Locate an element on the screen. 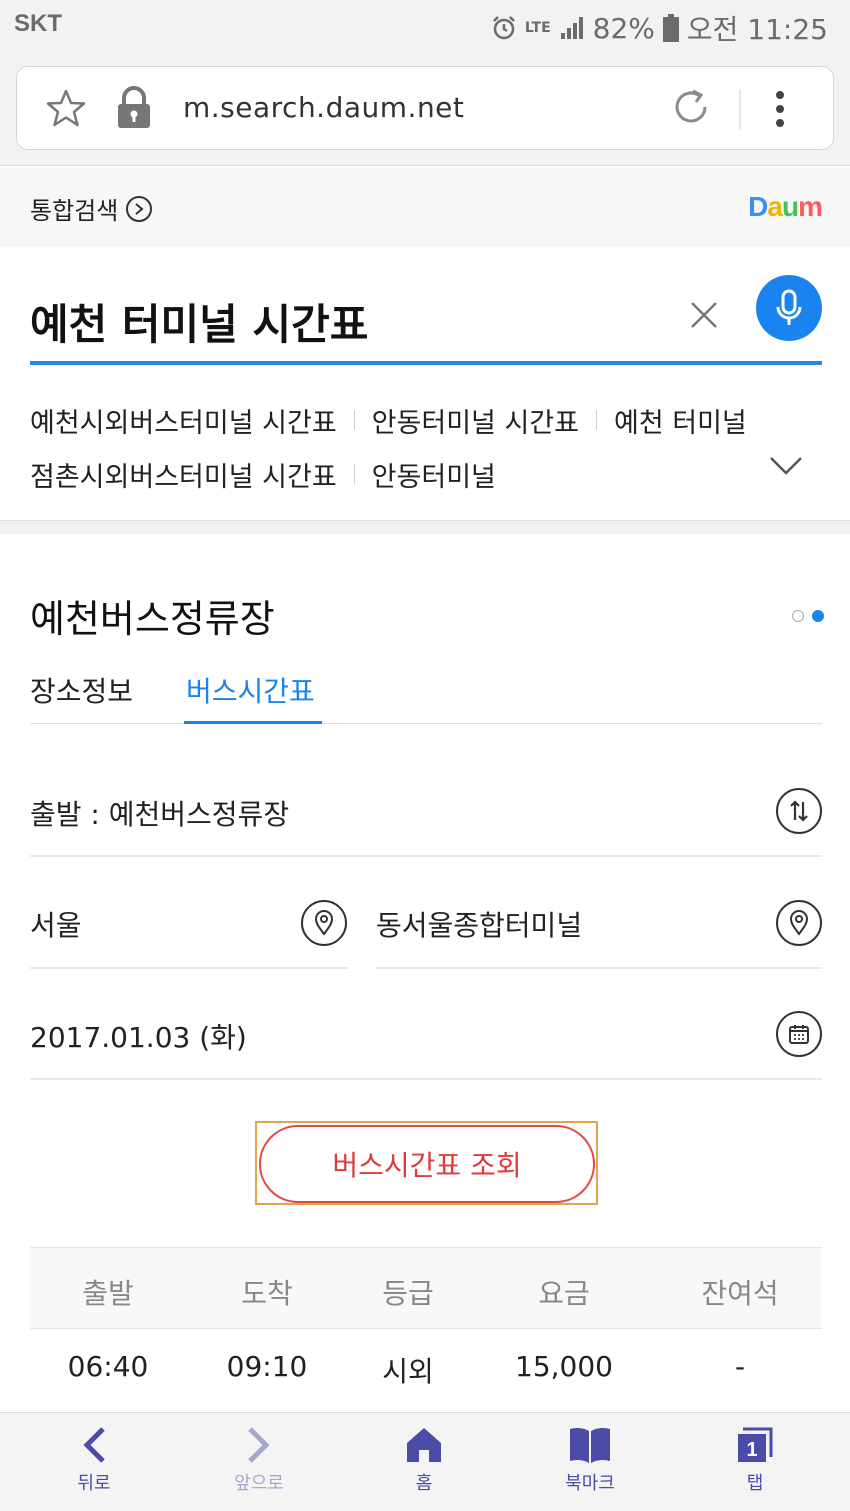  pager-dot-active is located at coordinates (818, 616).